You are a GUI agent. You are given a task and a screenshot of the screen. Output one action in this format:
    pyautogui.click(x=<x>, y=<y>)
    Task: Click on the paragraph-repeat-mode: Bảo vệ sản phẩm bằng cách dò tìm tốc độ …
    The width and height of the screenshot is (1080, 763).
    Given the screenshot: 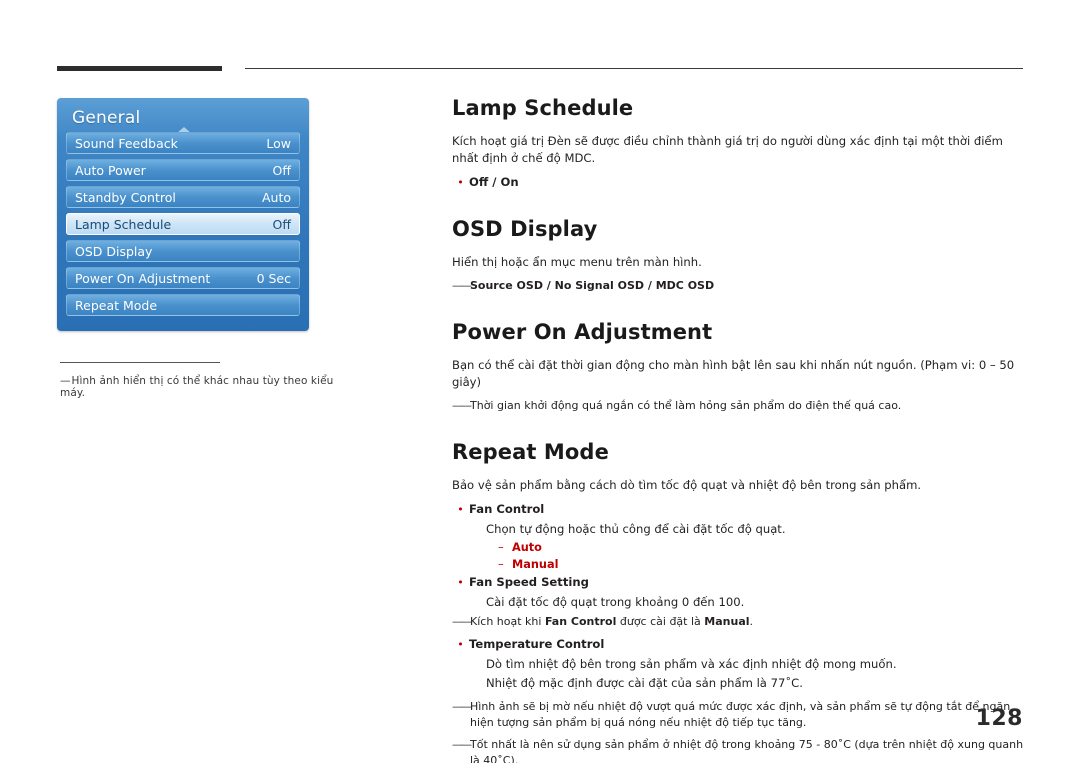 What is the action you would take?
    pyautogui.click(x=687, y=485)
    